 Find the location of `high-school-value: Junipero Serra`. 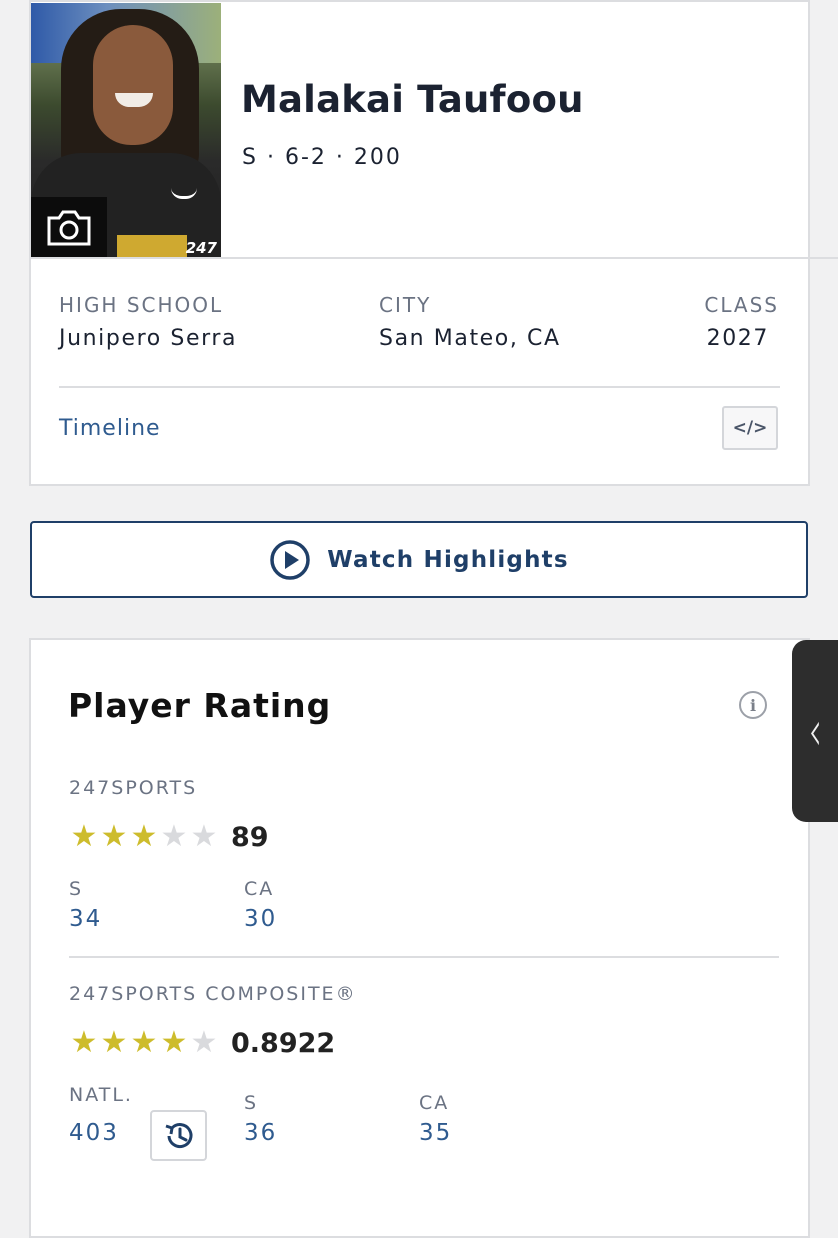

high-school-value: Junipero Serra is located at coordinates (148, 338).